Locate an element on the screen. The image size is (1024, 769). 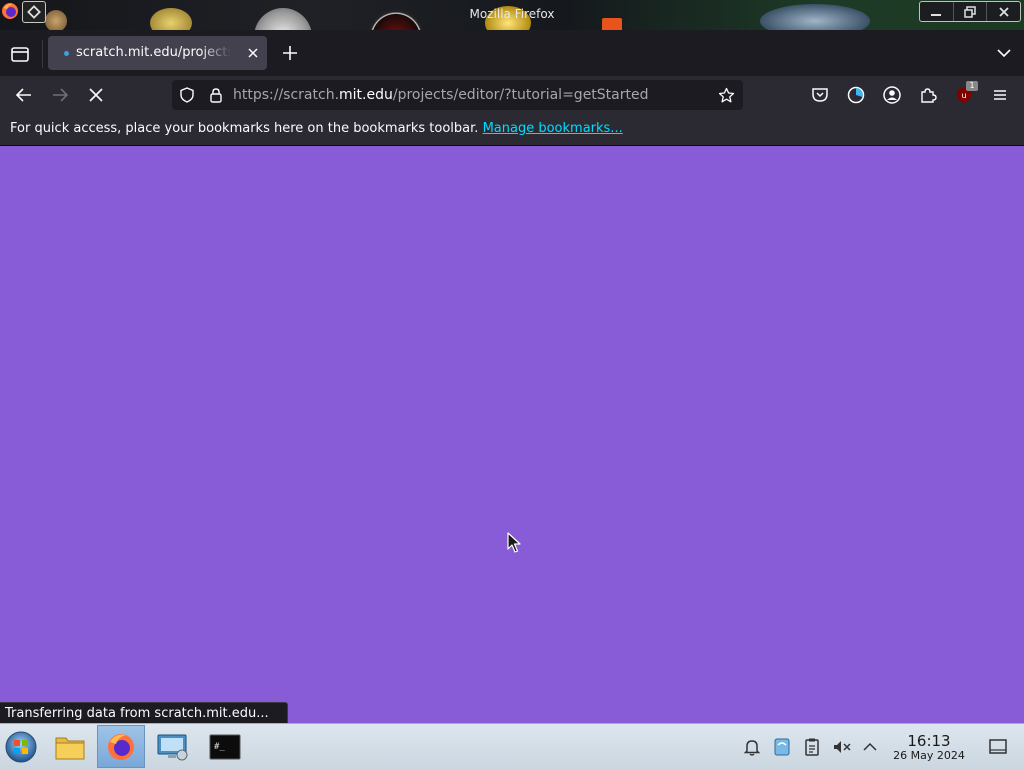
loading-icon is located at coordinates (66, 53).